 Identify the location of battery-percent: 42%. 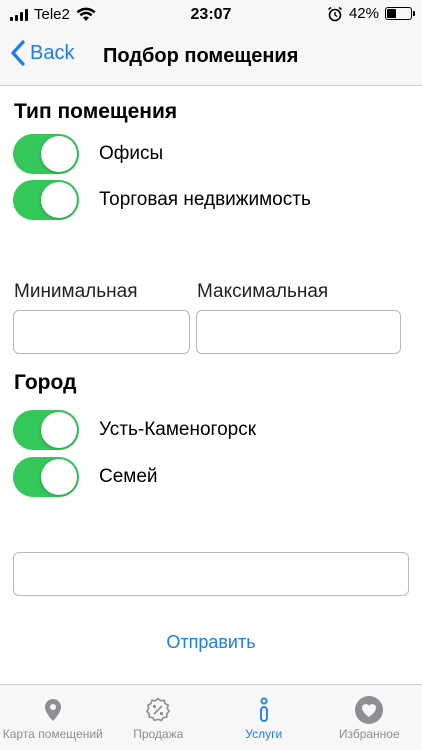
(363, 13).